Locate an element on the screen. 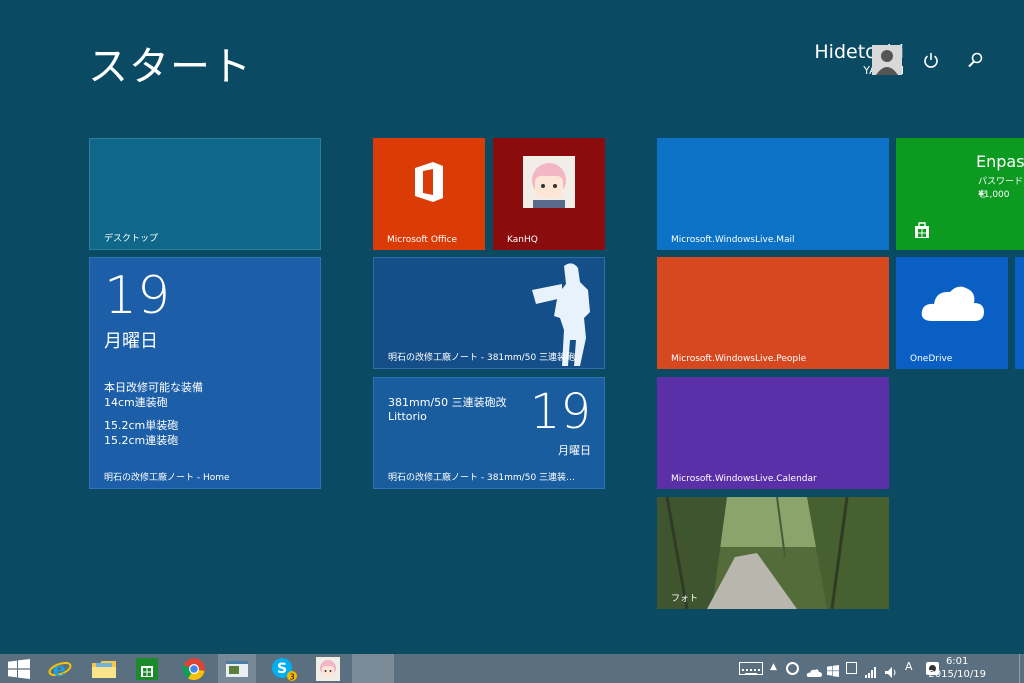  taskbar-skype: S 3 is located at coordinates (284, 668).